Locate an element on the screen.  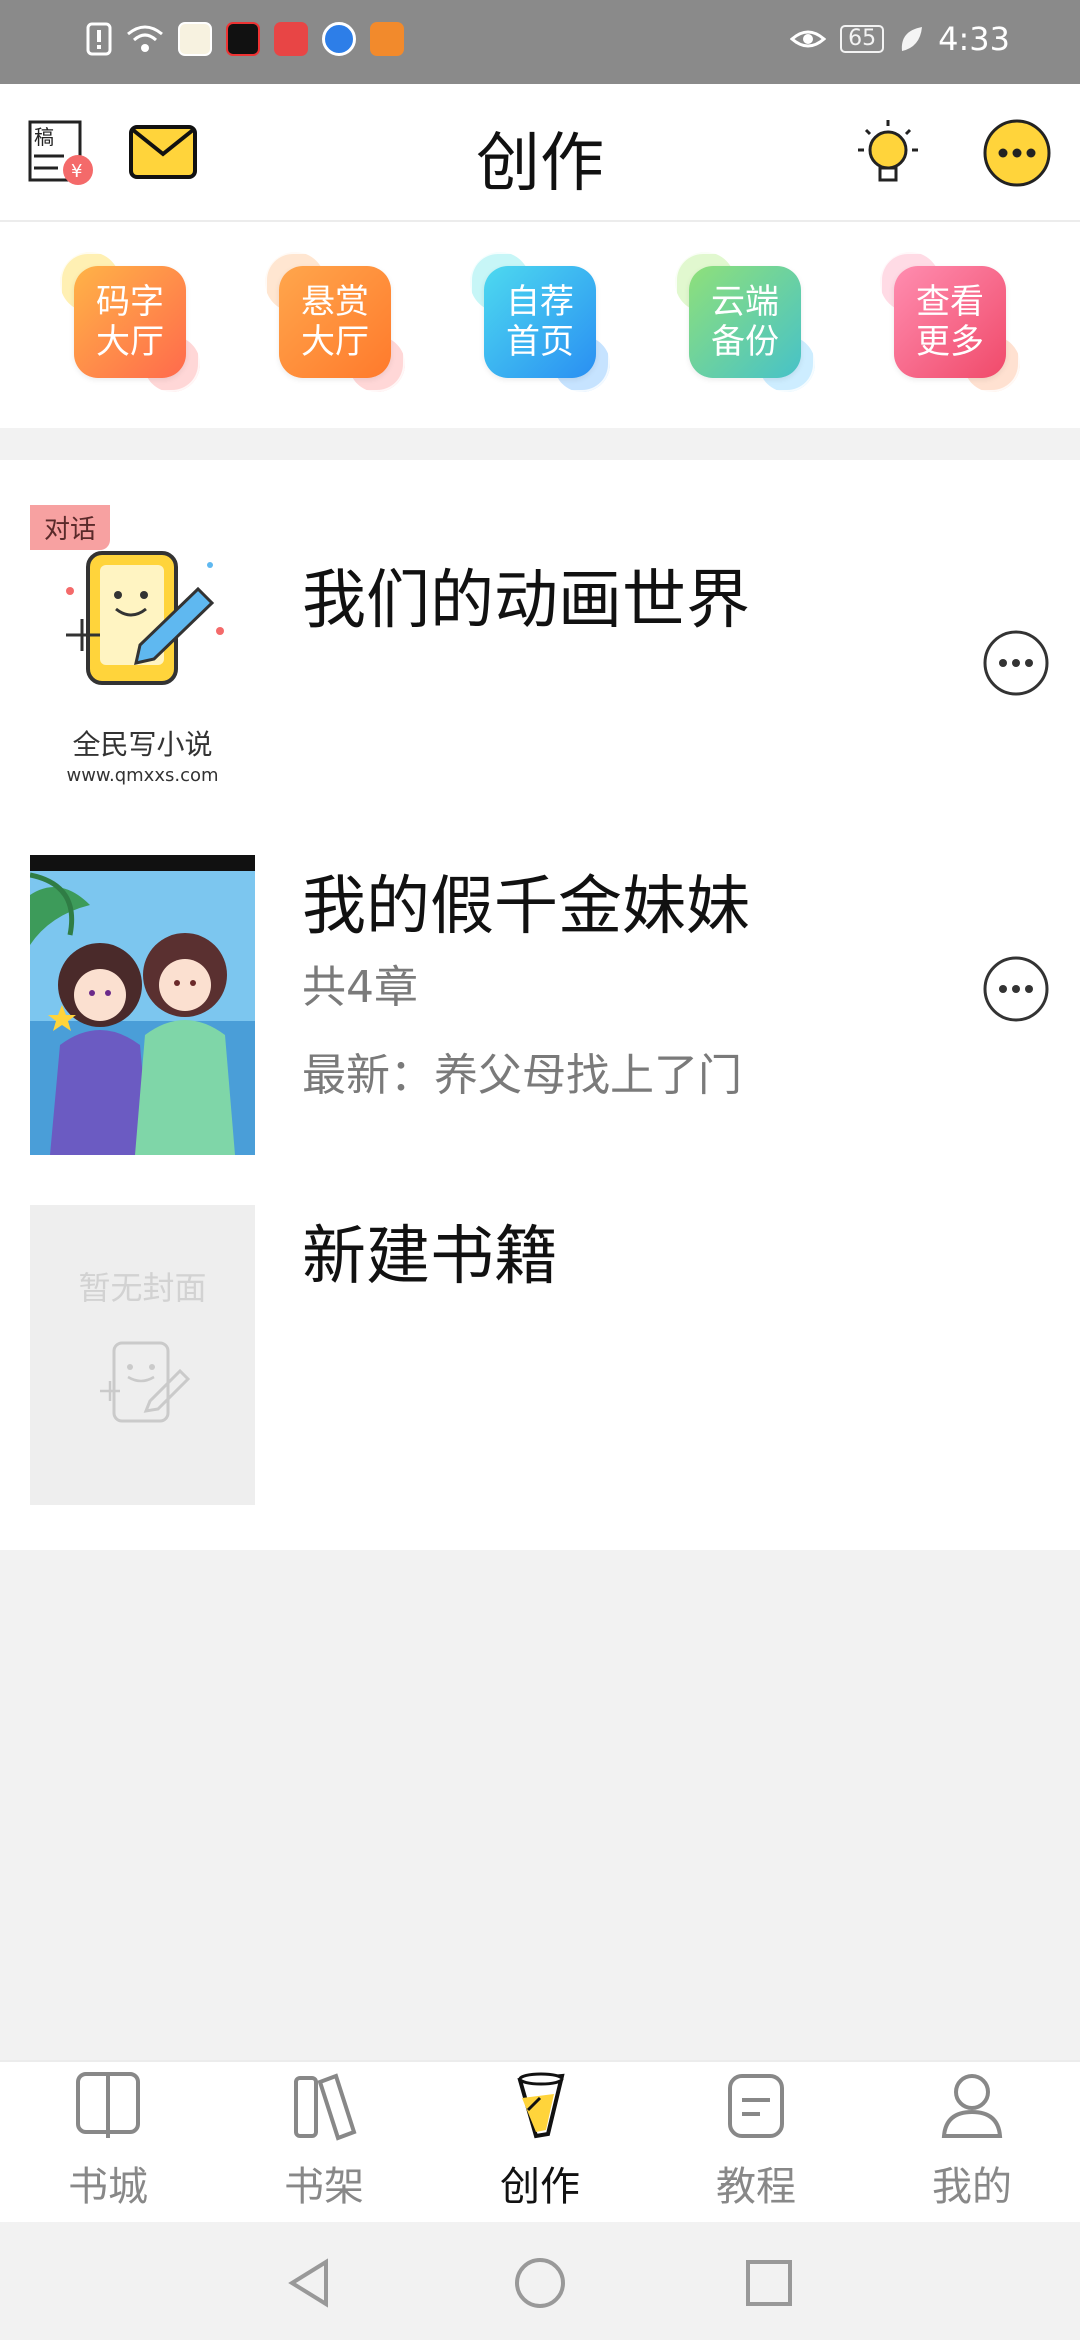
alert-icon is located at coordinates (99, 39).